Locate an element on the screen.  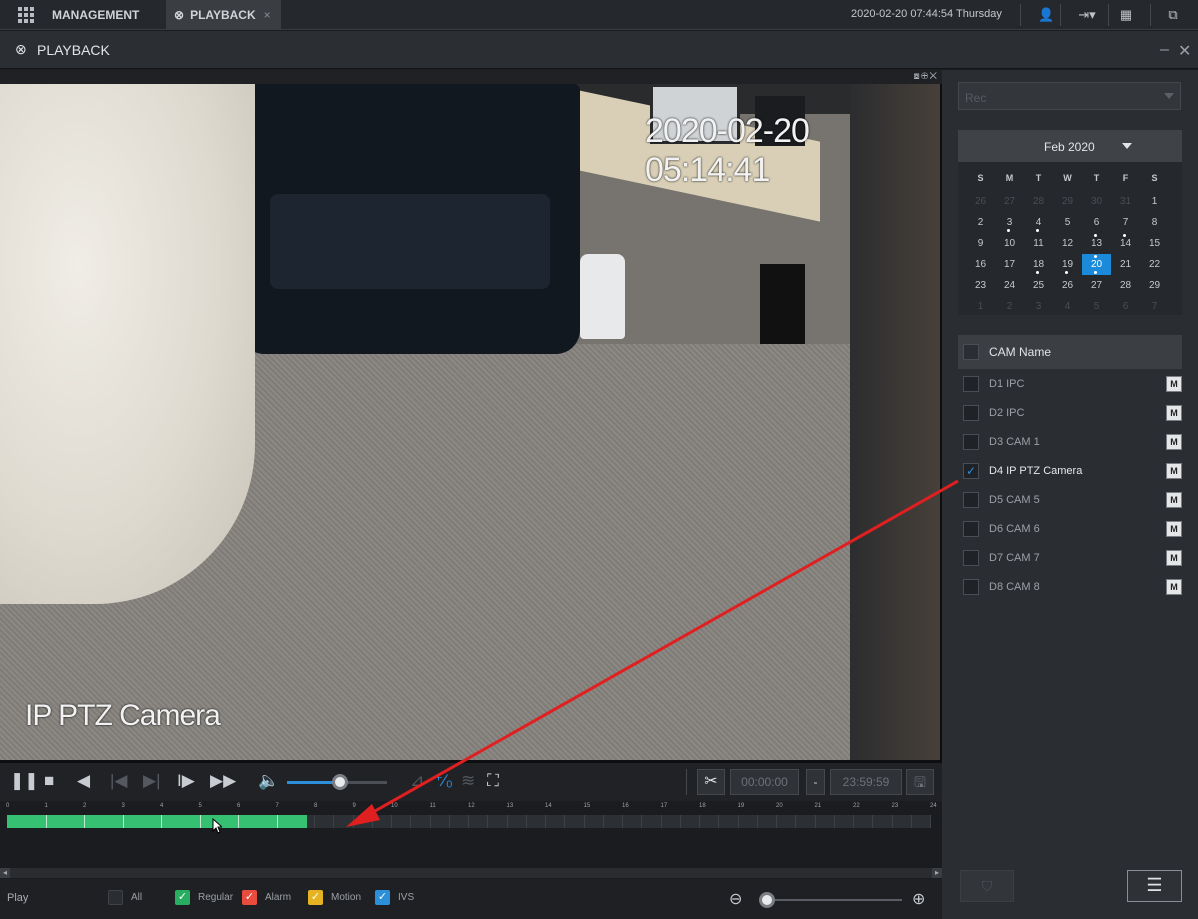
tab-playback: ⊗ PLAYBACK × is located at coordinates (223, 15).